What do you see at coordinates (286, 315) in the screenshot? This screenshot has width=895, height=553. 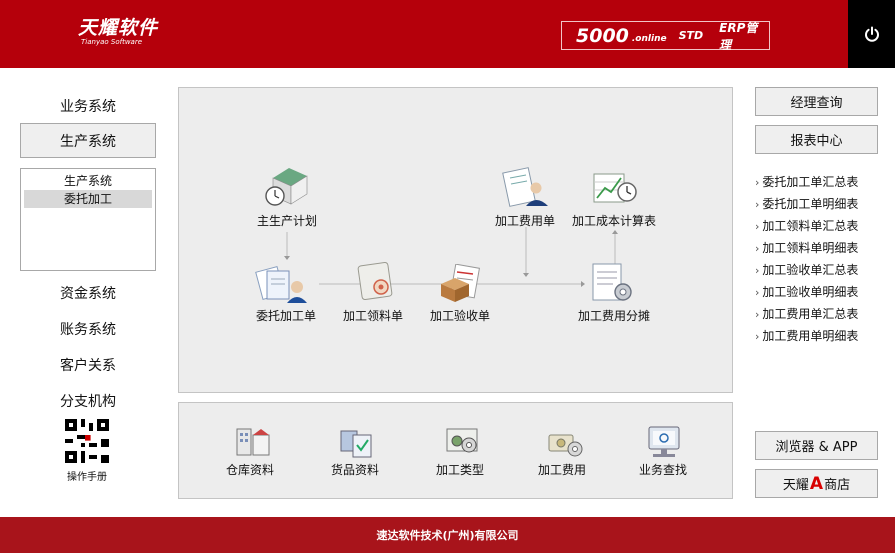 I see `flow-outsource-order: 委托加工单` at bounding box center [286, 315].